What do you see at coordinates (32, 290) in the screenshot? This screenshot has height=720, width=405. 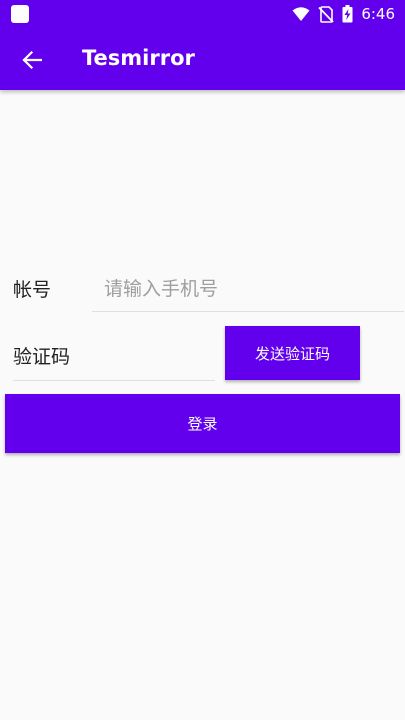 I see `account-label: 帐号` at bounding box center [32, 290].